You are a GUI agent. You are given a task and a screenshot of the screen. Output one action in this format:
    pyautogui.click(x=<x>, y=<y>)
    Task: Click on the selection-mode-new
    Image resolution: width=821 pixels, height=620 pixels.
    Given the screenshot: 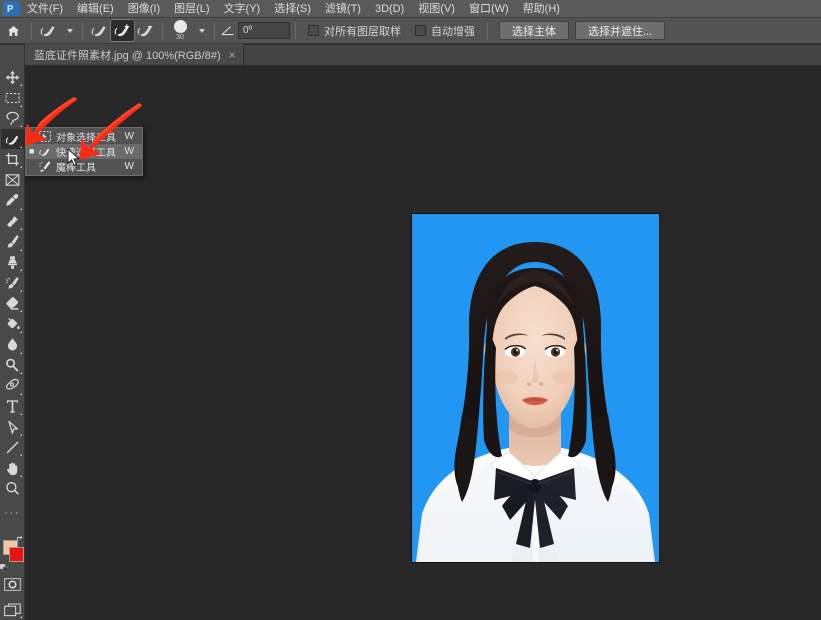 What is the action you would take?
    pyautogui.click(x=99, y=30)
    